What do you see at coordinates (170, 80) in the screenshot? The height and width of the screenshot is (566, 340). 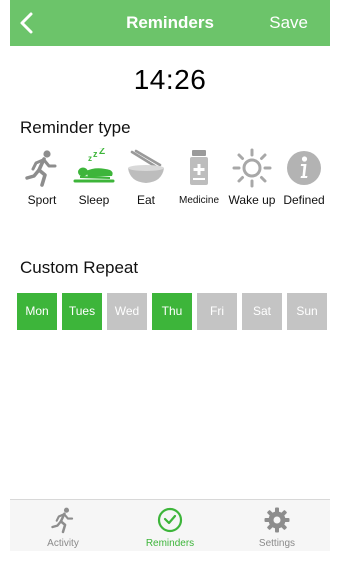 I see `reminder-time: 14:26` at bounding box center [170, 80].